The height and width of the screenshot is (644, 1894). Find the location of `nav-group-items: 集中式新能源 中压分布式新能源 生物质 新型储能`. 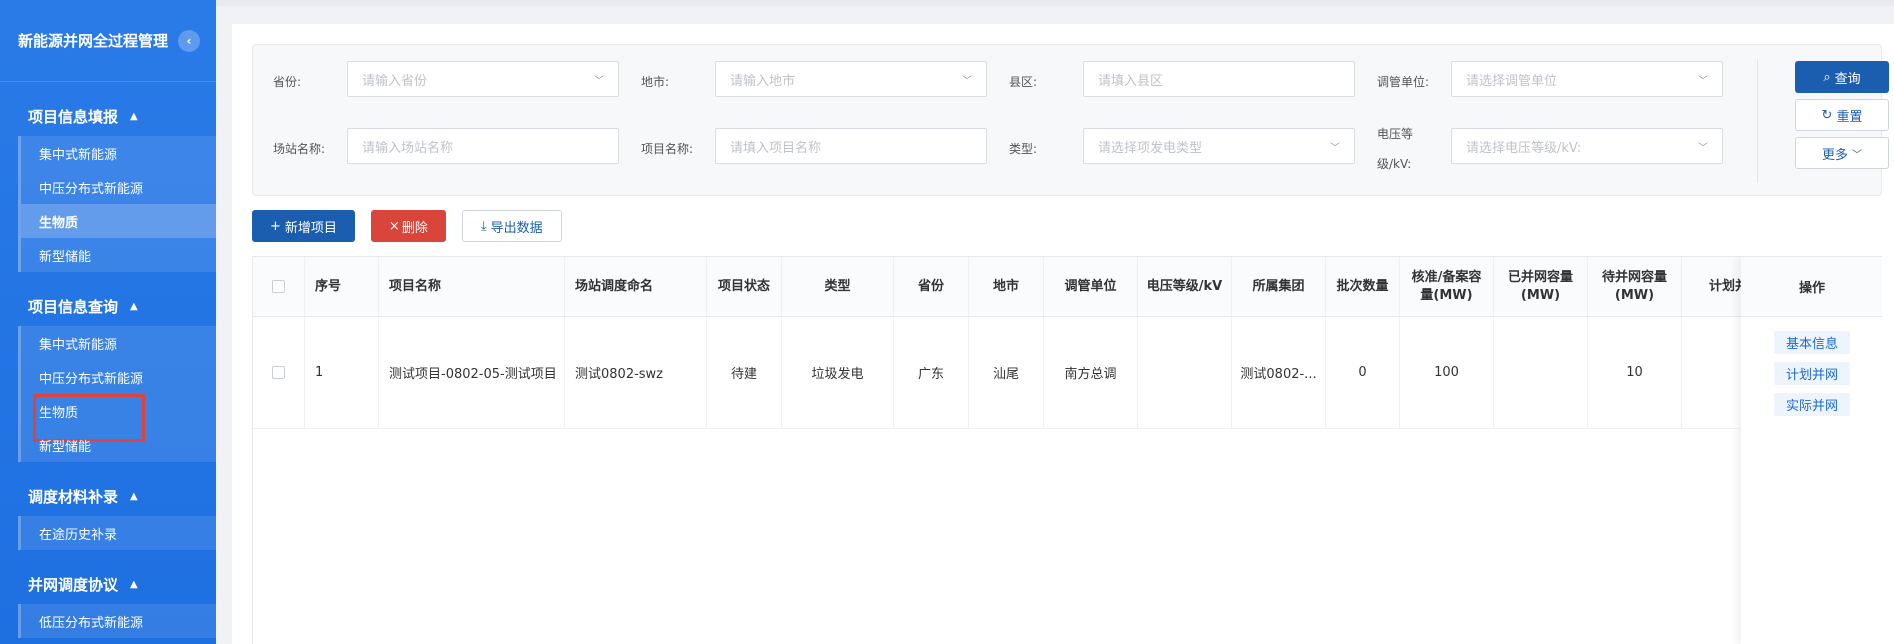

nav-group-items: 集中式新能源 中压分布式新能源 生物质 新型储能 is located at coordinates (117, 394).